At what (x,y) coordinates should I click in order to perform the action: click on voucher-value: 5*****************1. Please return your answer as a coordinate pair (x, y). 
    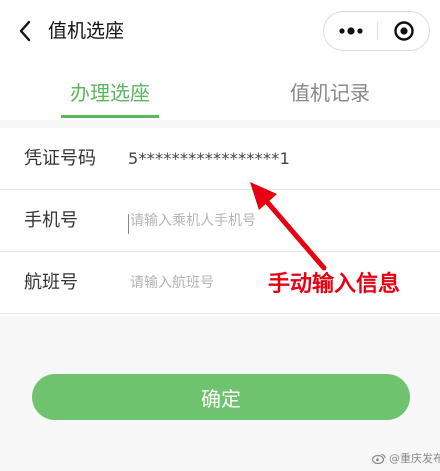
    Looking at the image, I should click on (209, 158).